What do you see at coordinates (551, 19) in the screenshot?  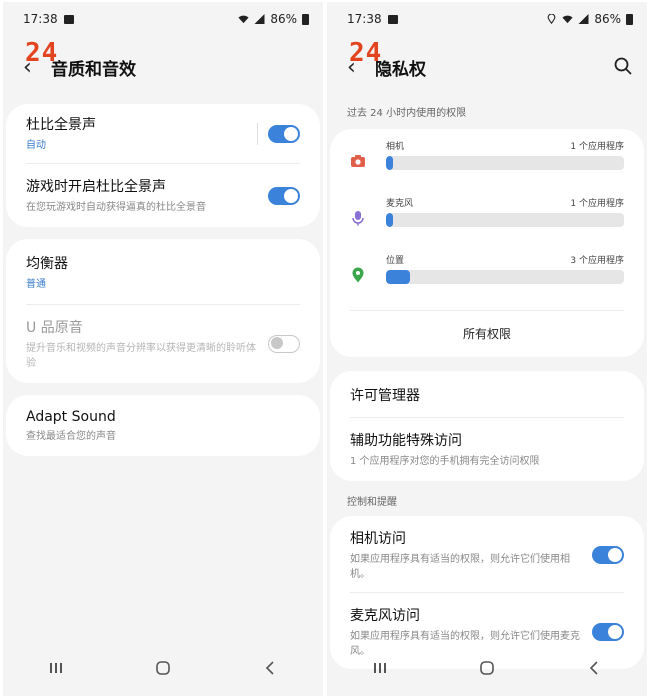 I see `location-status-icon` at bounding box center [551, 19].